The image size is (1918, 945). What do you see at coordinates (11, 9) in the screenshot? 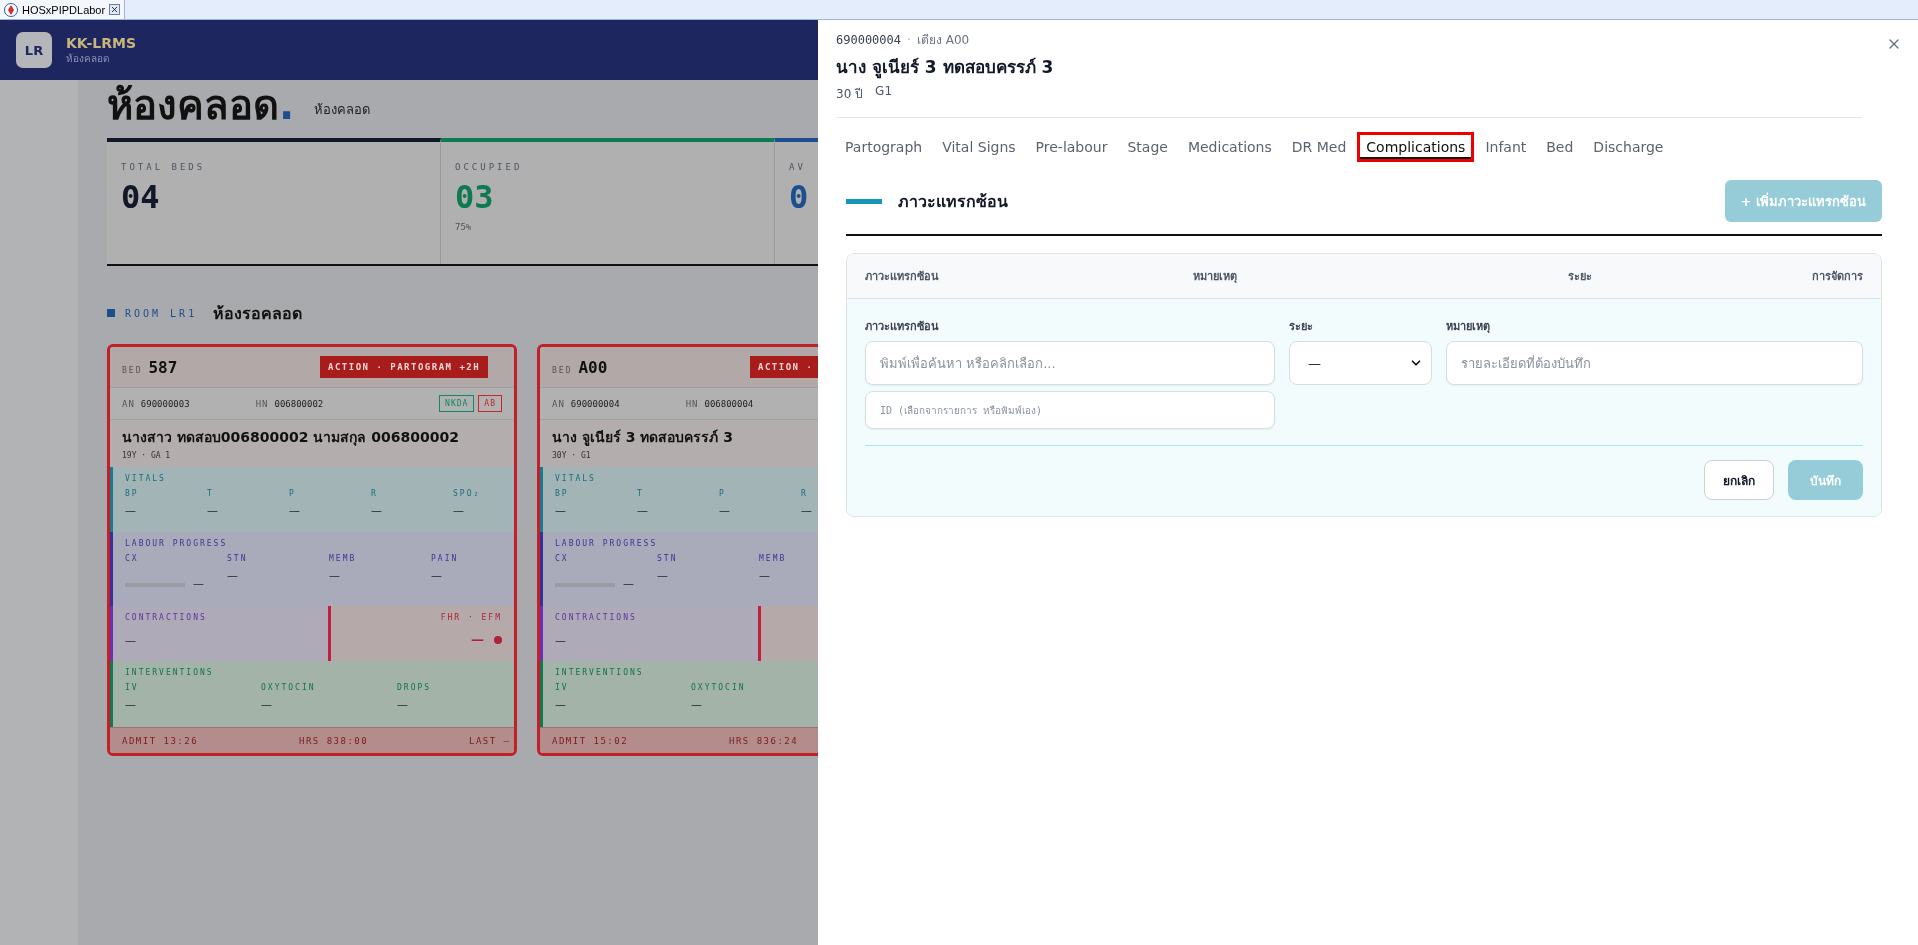
I see `app-logo-icon` at bounding box center [11, 9].